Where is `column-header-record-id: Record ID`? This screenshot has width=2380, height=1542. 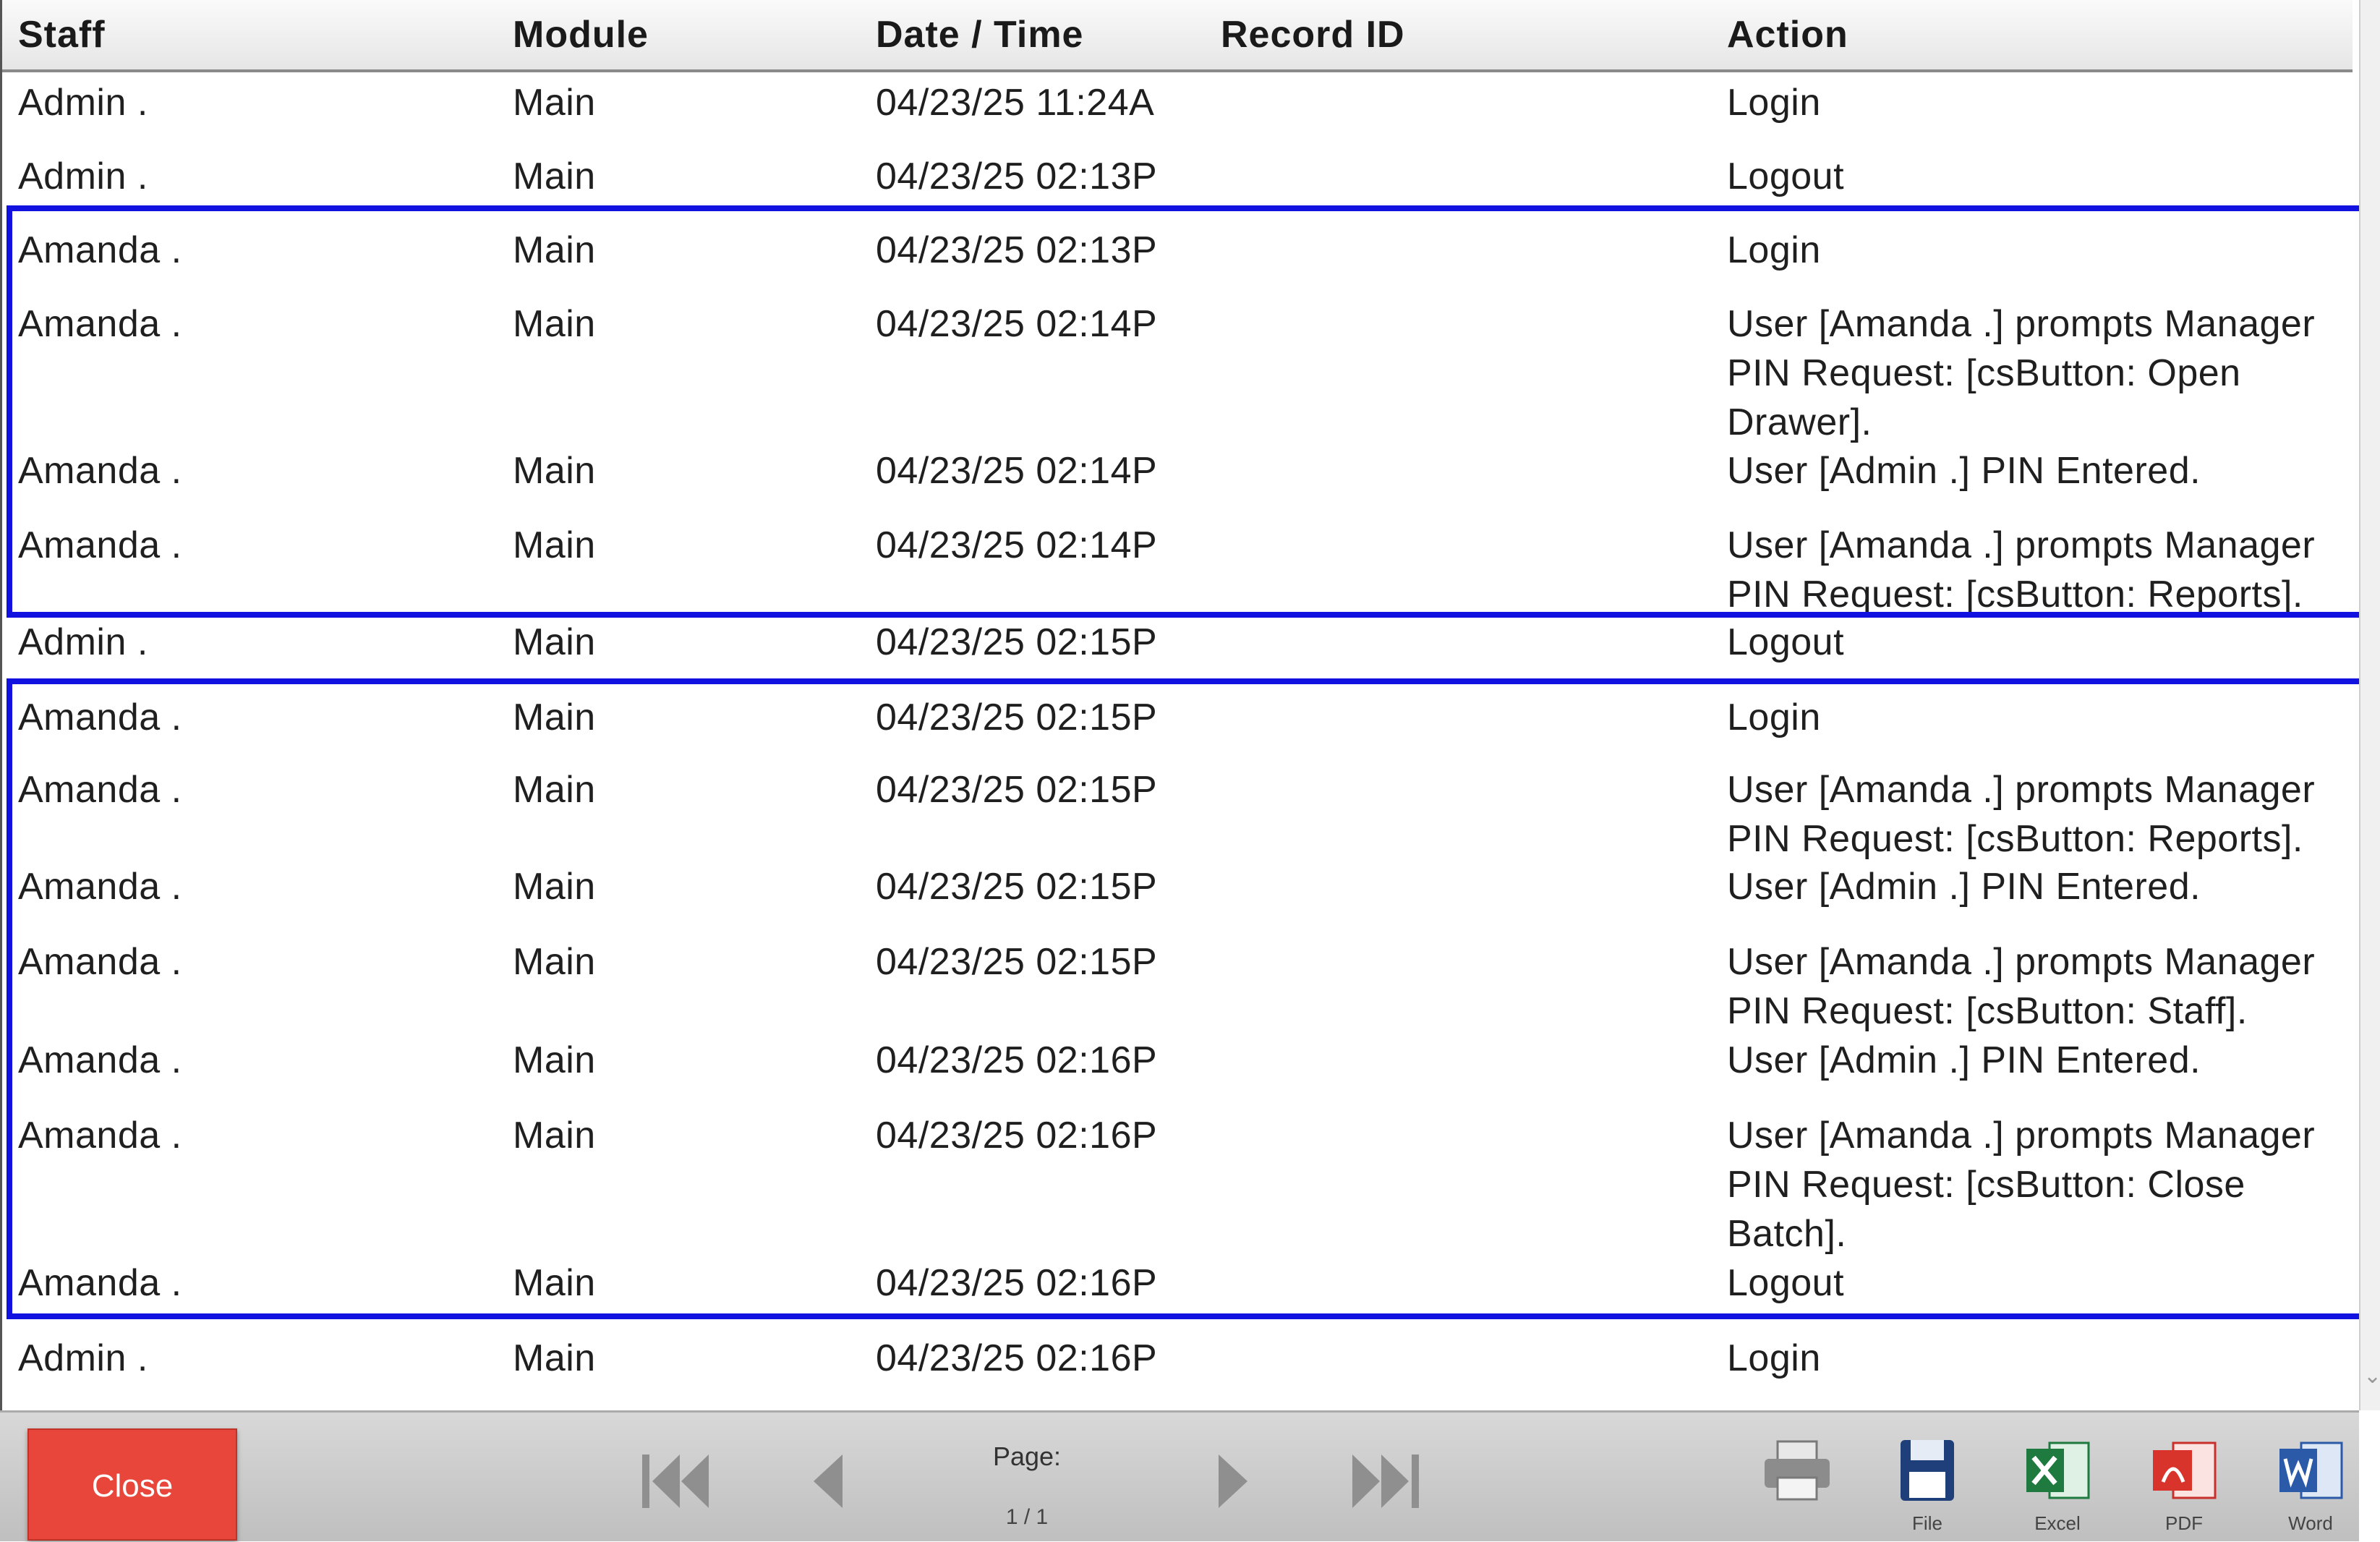 column-header-record-id: Record ID is located at coordinates (1313, 34).